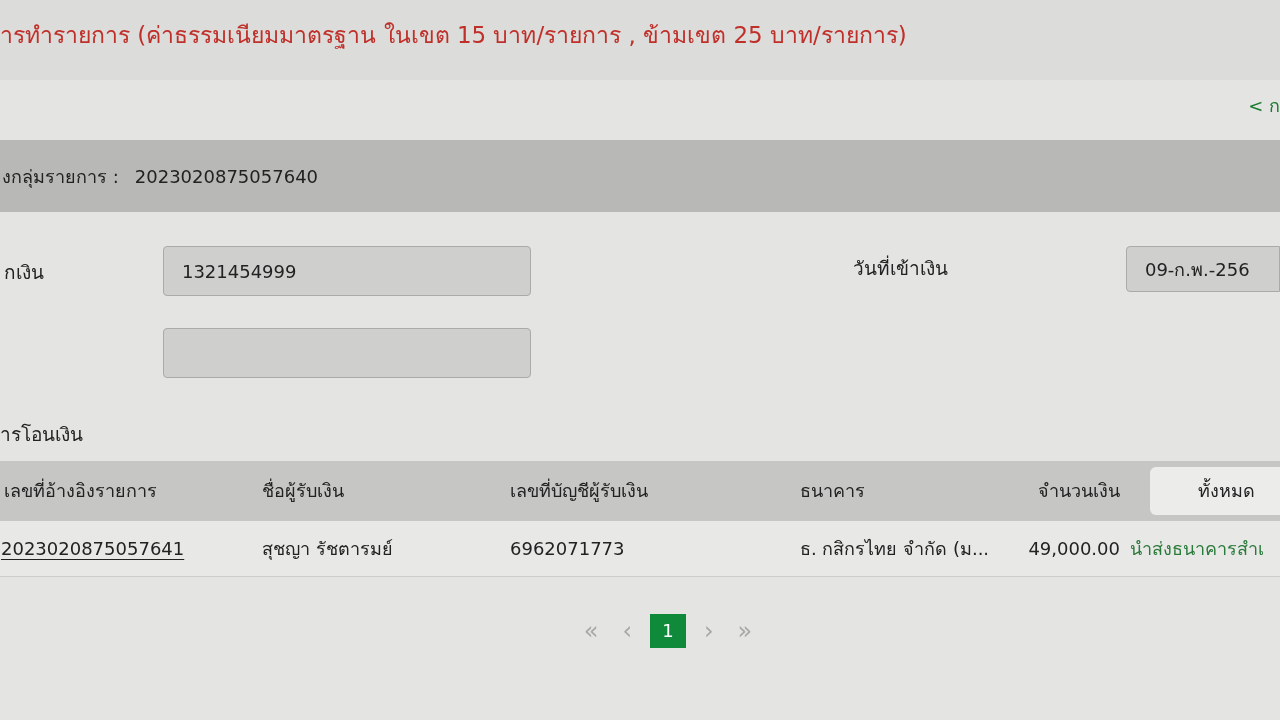 Image resolution: width=1280 pixels, height=720 pixels. I want to click on status-filter: ทั้งหมด, so click(1215, 490).